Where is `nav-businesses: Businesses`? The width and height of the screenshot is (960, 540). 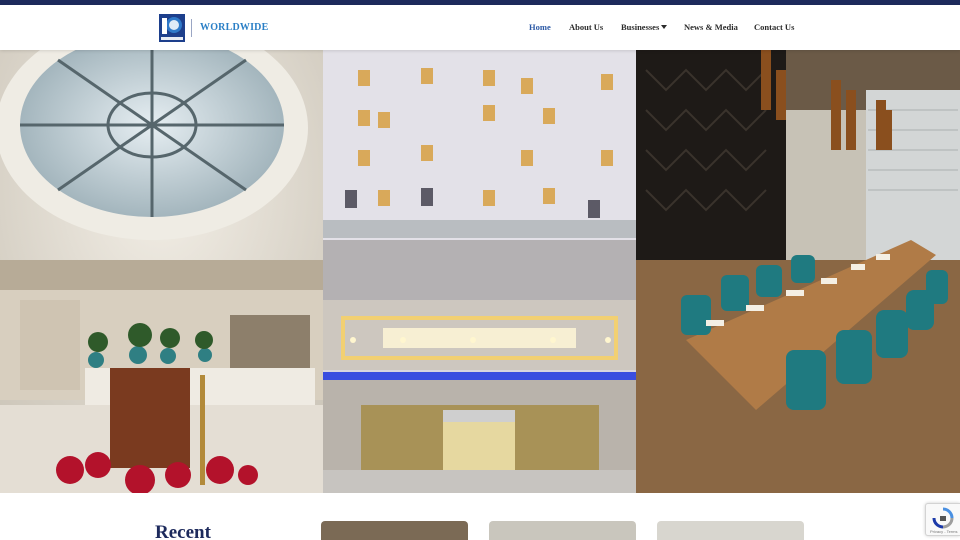
nav-businesses: Businesses is located at coordinates (644, 27).